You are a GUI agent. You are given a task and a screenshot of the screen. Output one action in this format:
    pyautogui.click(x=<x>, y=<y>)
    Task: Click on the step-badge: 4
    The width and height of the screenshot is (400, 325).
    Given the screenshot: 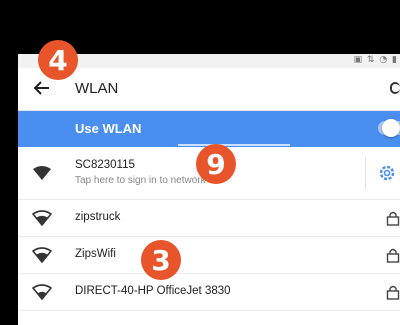 What is the action you would take?
    pyautogui.click(x=58, y=60)
    